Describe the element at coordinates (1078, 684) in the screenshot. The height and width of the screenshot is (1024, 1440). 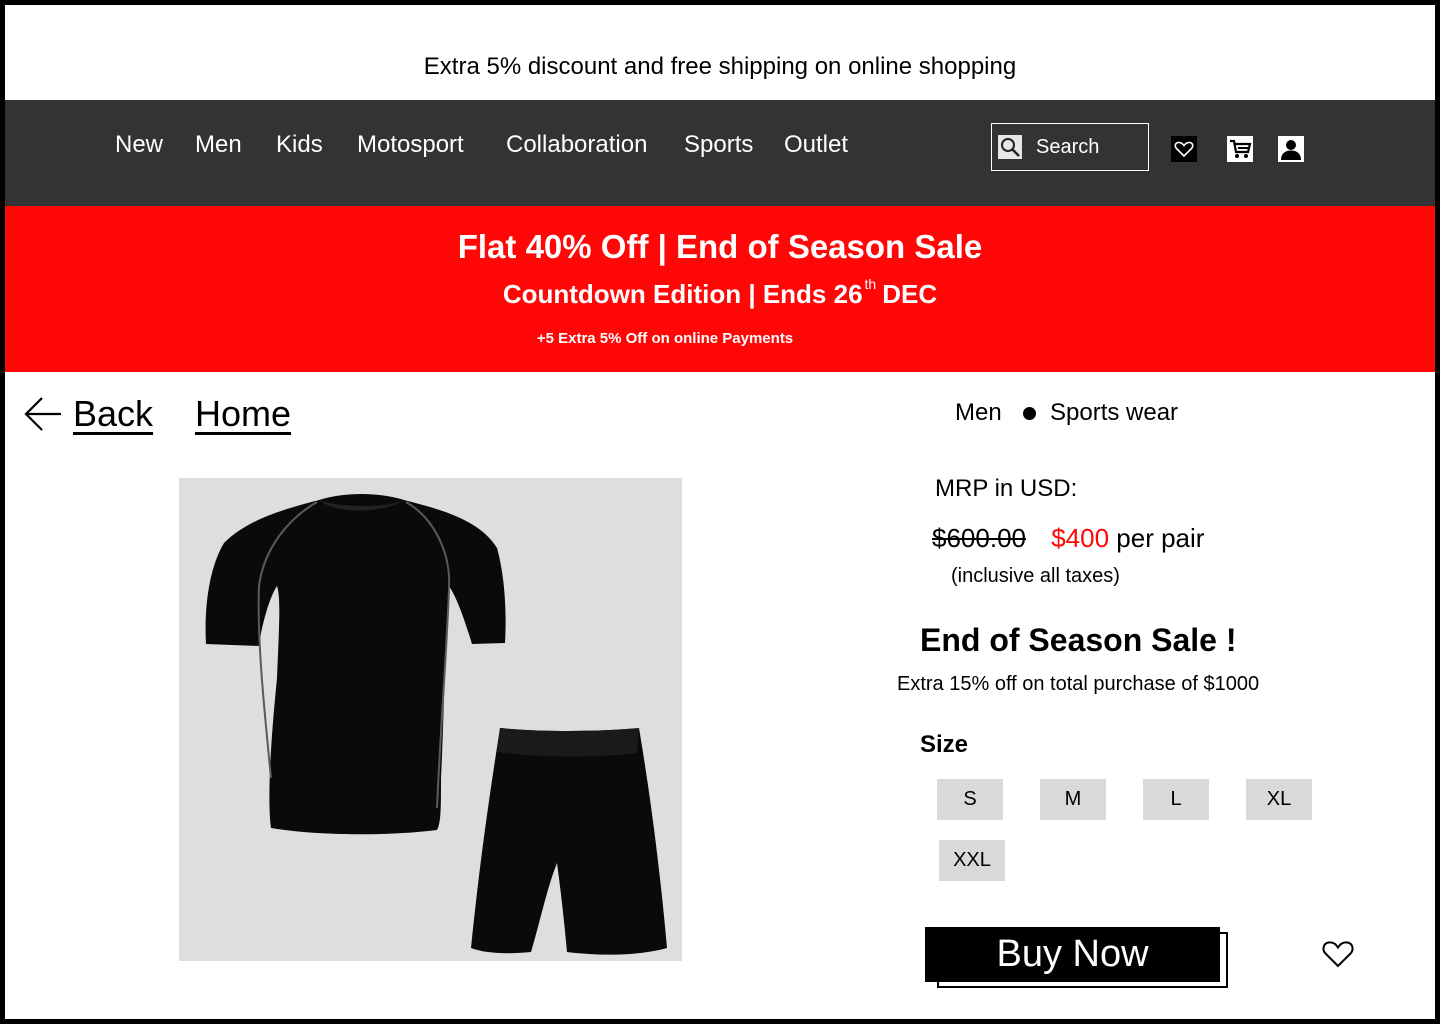
I see `sale-subtitle: Extra 15% off on total purchase of $1000` at that location.